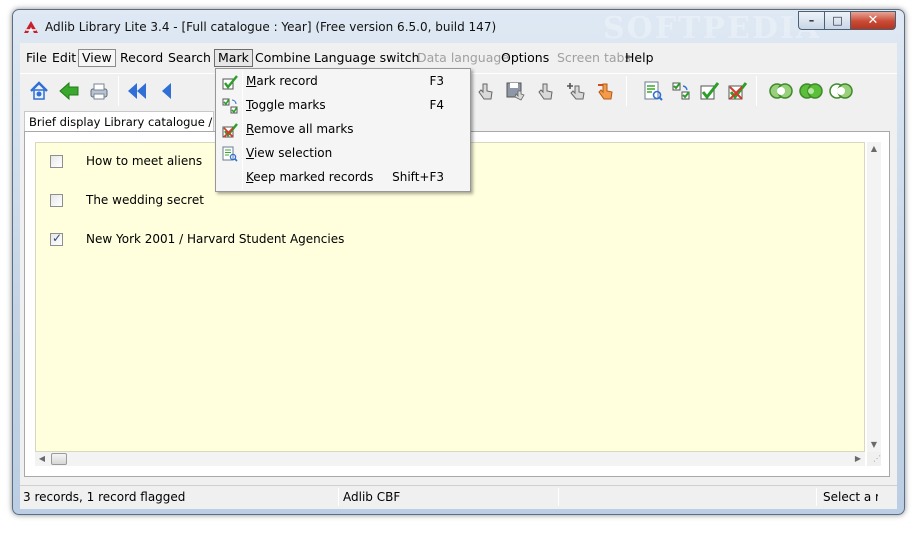  Describe the element at coordinates (712, 28) in the screenshot. I see `watermark: SOFTPEDIA` at that location.